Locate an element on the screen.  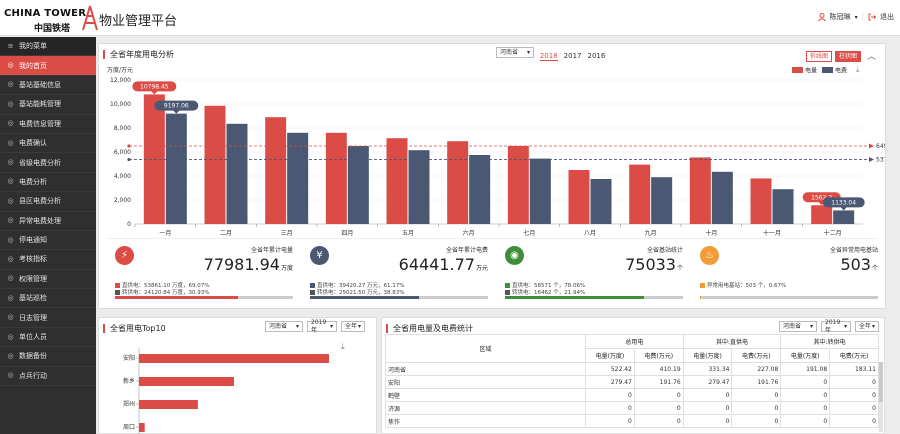
kpi-progress-fill is located at coordinates (574, 297).